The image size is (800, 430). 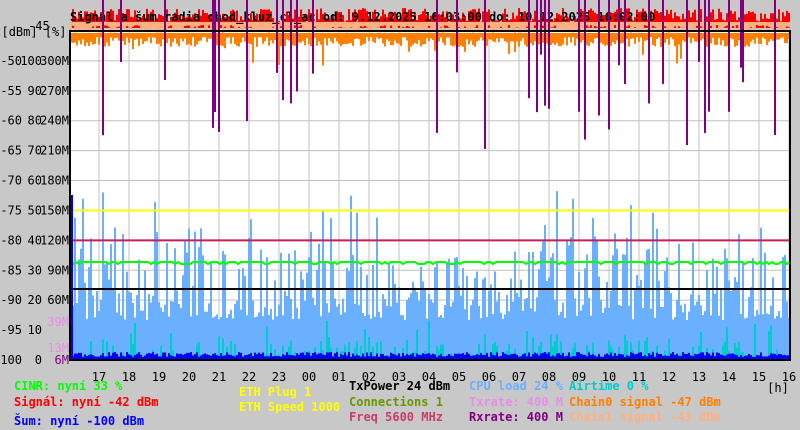 I want to click on y-tick-rate: 6M, so click(x=62, y=360).